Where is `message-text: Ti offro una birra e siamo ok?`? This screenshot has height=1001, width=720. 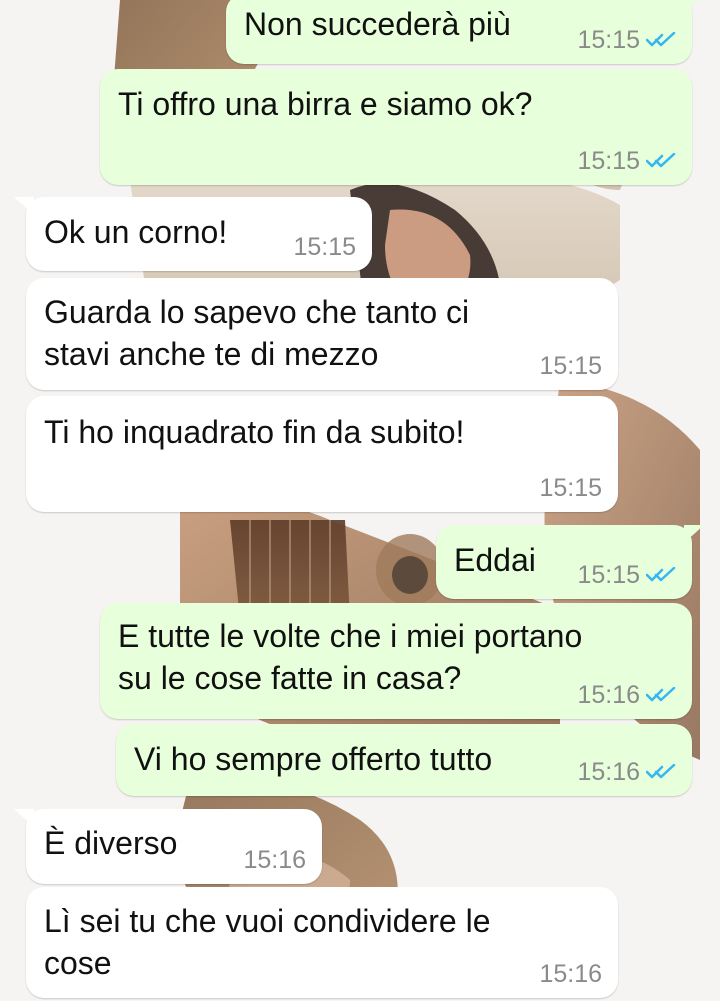
message-text: Ti offro una birra e siamo ok? is located at coordinates (325, 104).